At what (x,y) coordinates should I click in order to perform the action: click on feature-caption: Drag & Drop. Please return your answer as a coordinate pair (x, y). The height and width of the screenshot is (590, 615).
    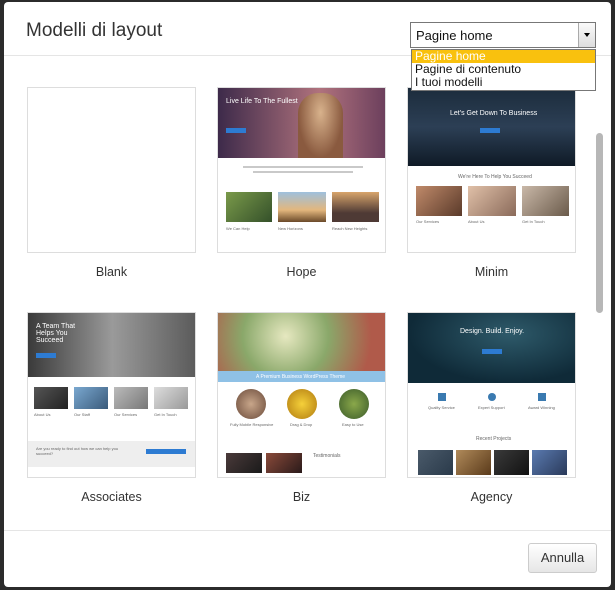
    Looking at the image, I should click on (301, 424).